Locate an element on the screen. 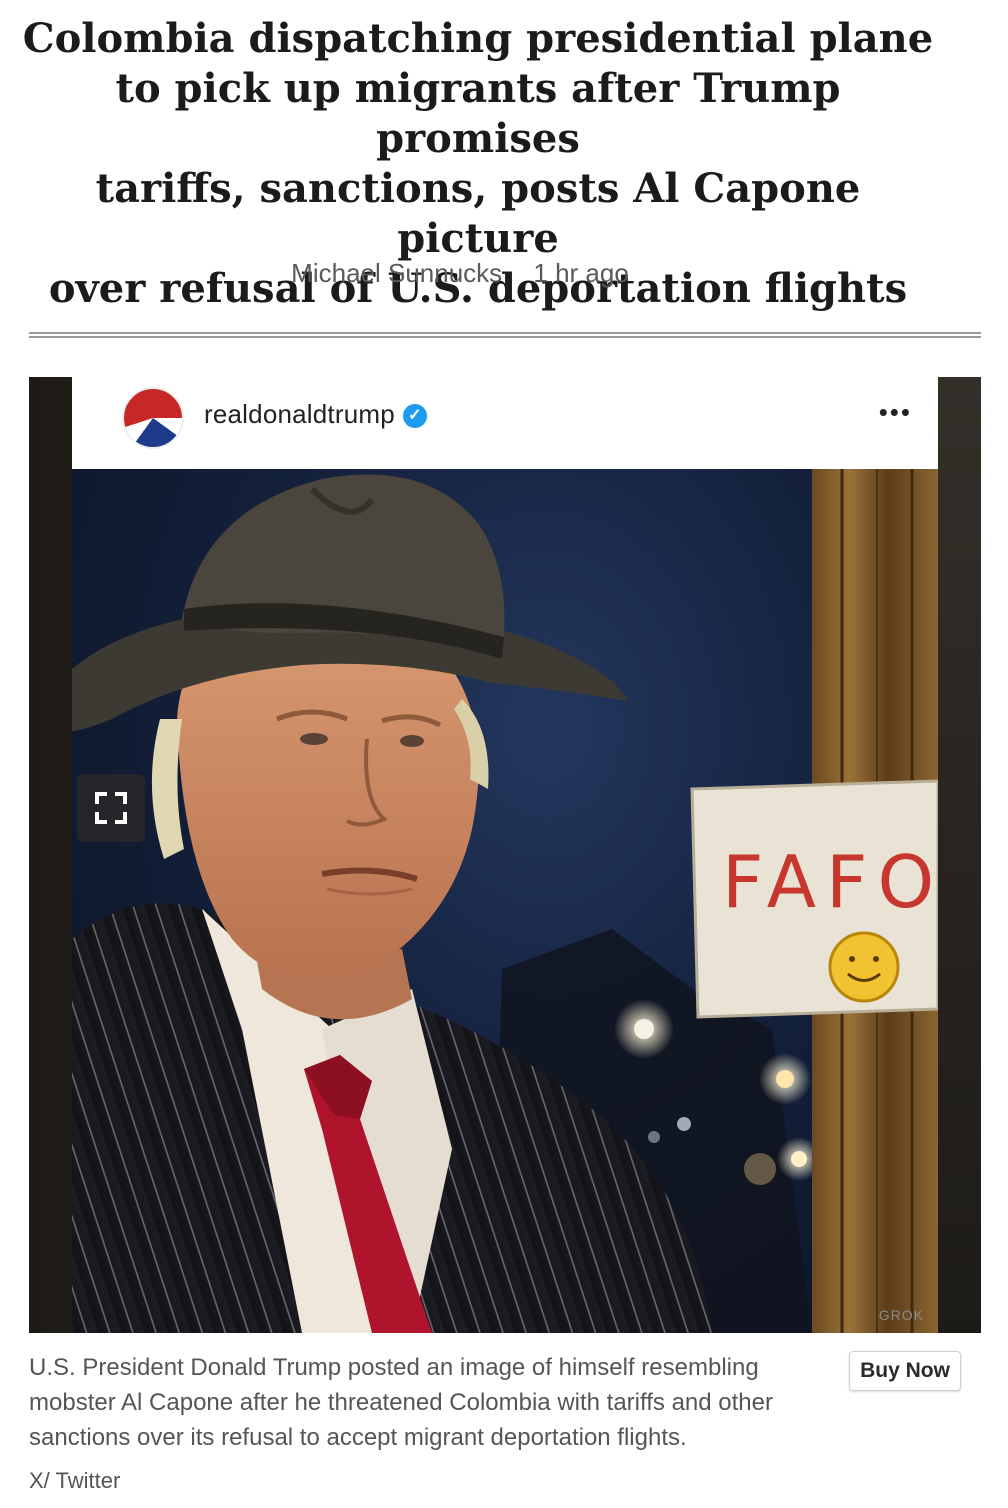  smiley-face-icon is located at coordinates (864, 967).